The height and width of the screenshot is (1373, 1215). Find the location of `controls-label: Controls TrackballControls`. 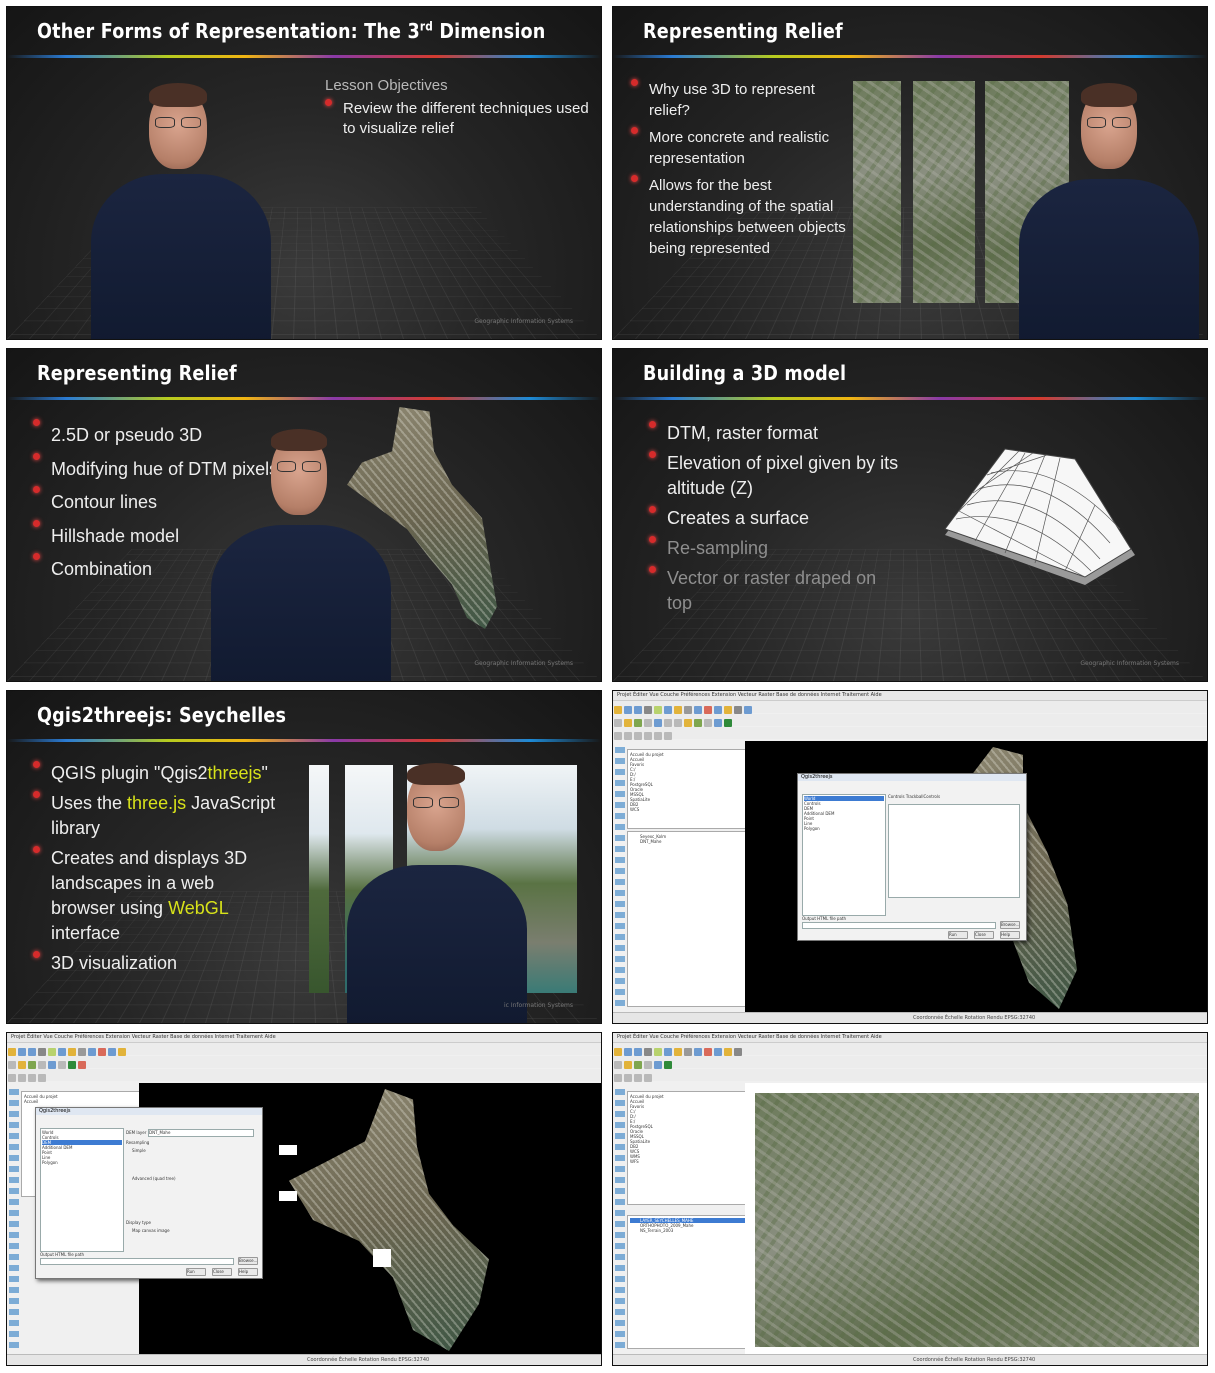

controls-label: Controls TrackballControls is located at coordinates (914, 796).